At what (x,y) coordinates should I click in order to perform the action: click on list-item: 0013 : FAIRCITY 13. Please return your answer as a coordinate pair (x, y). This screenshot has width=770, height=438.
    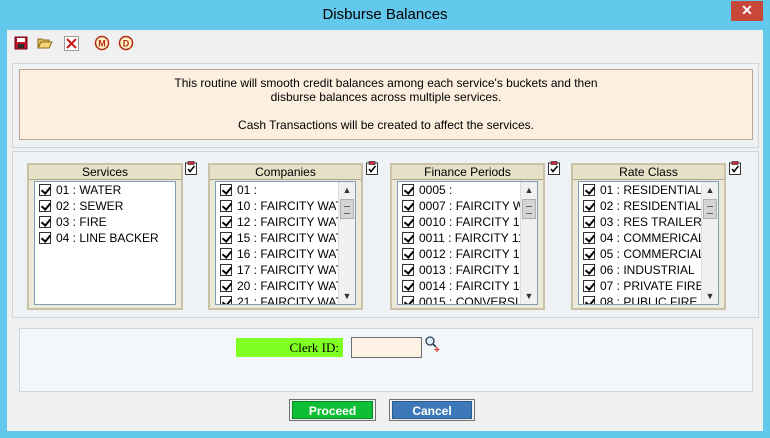
    Looking at the image, I should click on (467, 270).